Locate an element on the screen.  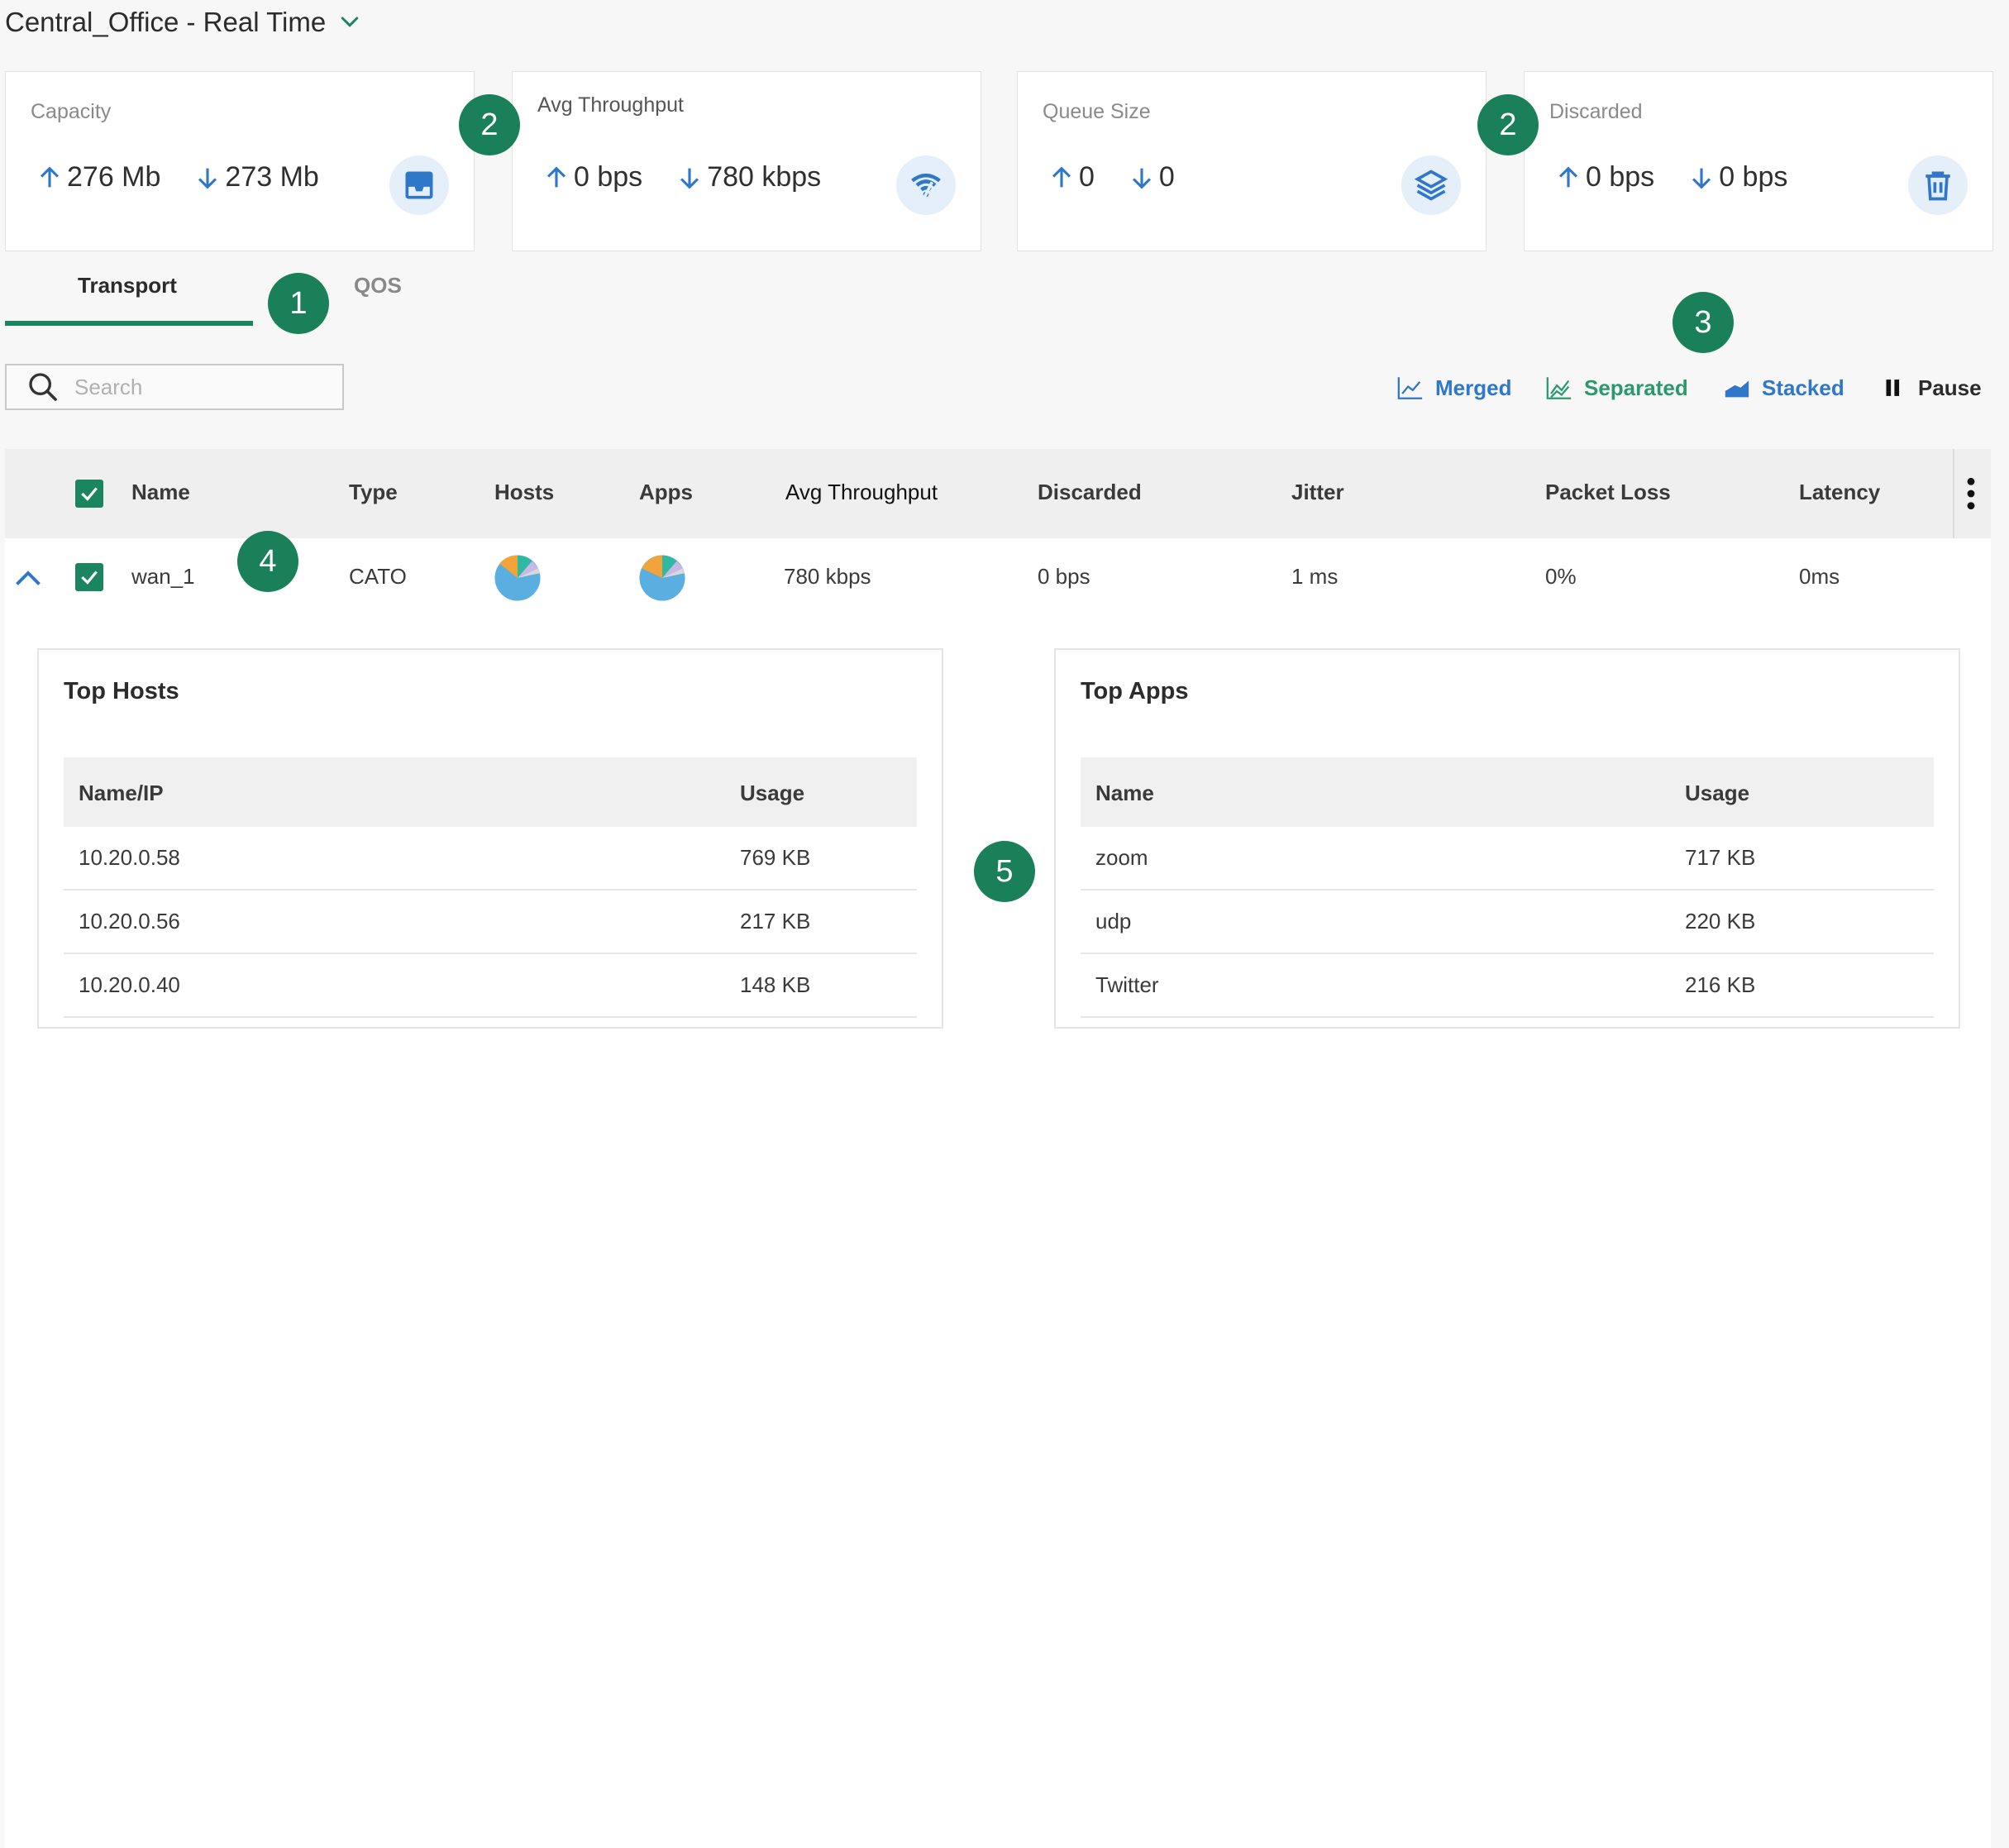
card-label: Avg Throughput is located at coordinates (611, 105).